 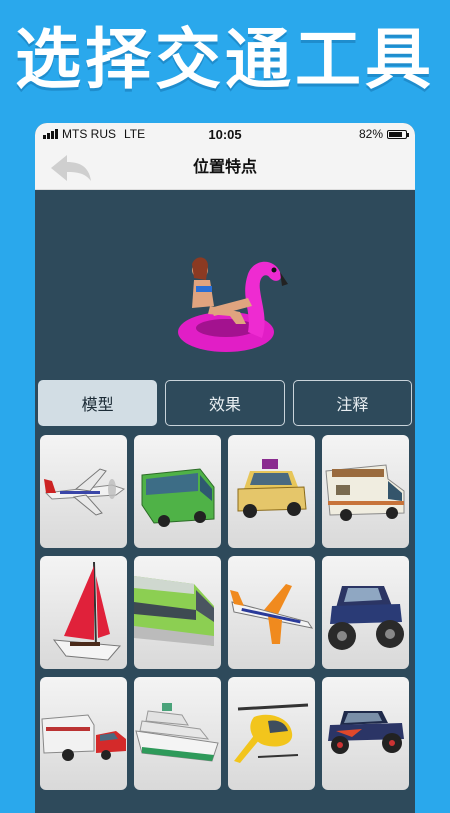 I want to click on cruise-ship-icon, so click(x=177, y=732).